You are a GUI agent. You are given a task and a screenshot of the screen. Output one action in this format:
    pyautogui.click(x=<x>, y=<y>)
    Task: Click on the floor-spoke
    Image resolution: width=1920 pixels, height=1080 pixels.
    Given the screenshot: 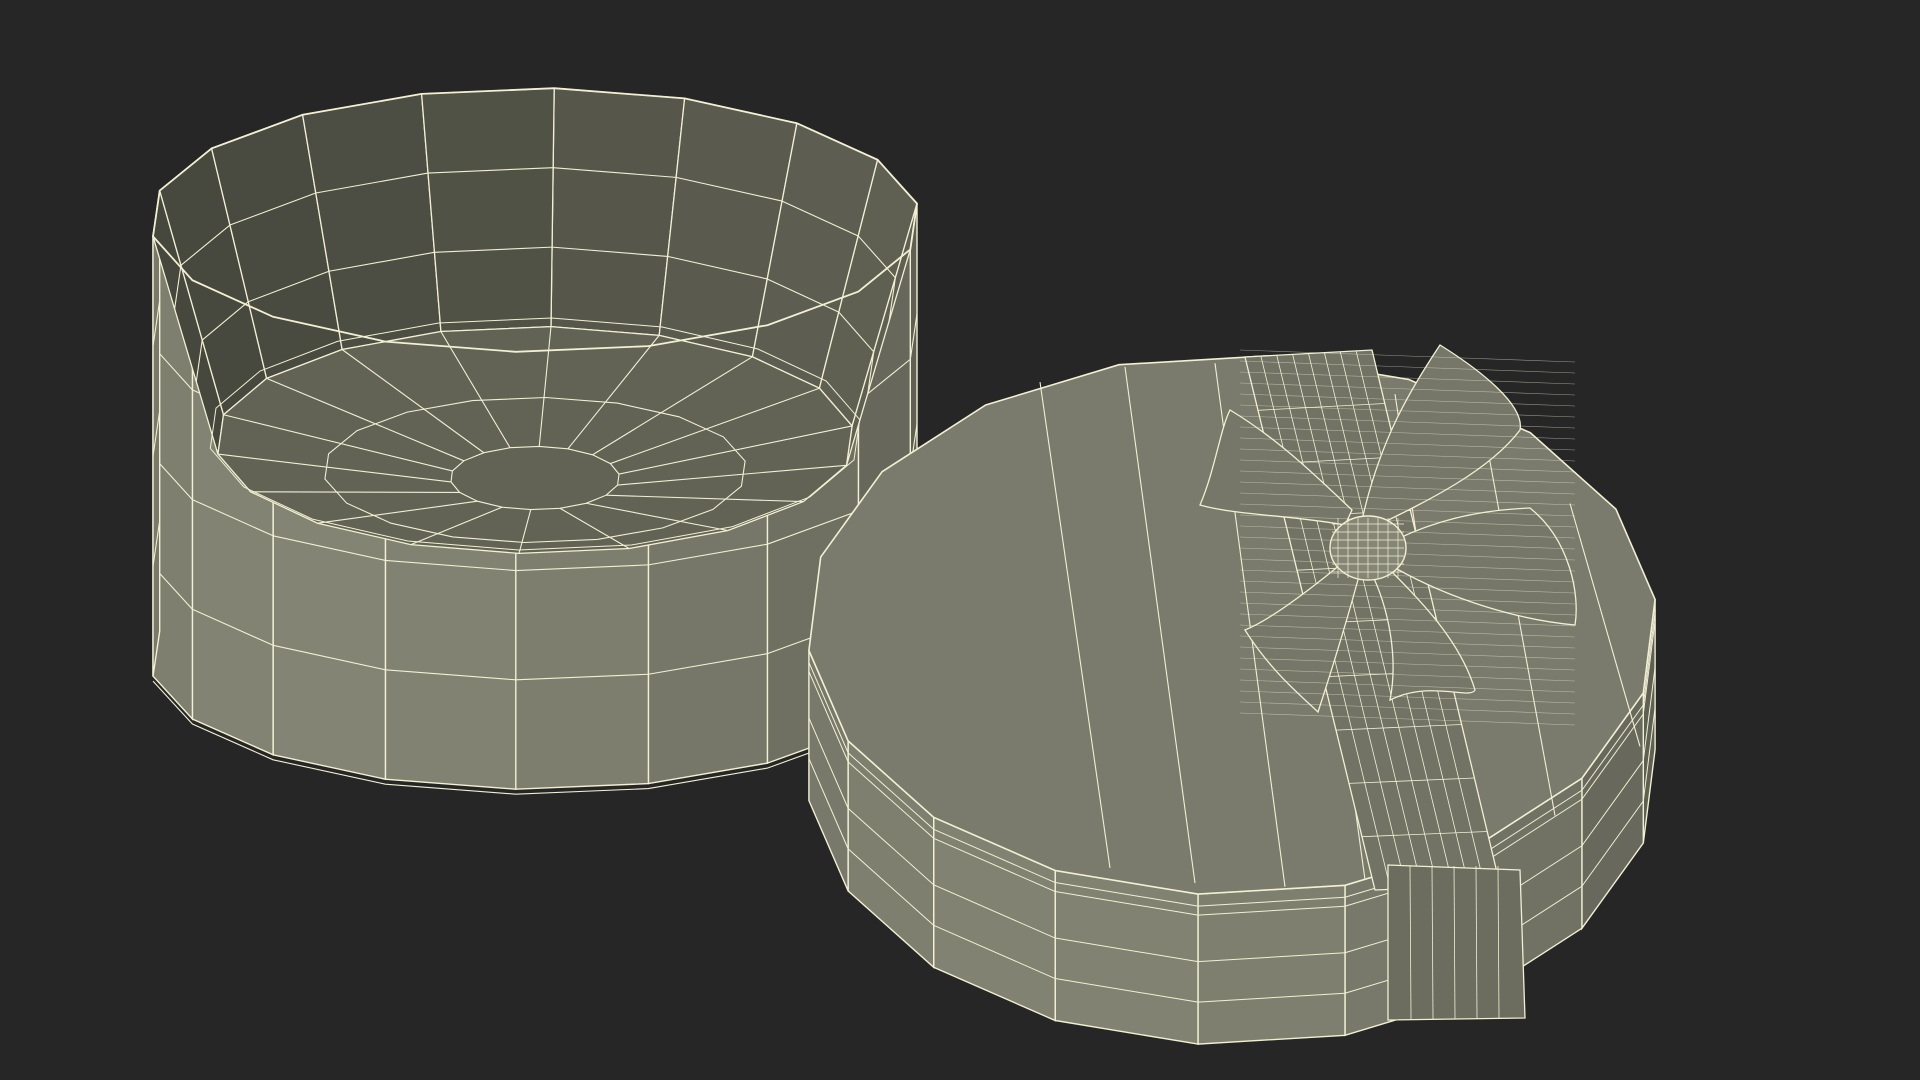 What is the action you would take?
    pyautogui.click(x=355, y=492)
    